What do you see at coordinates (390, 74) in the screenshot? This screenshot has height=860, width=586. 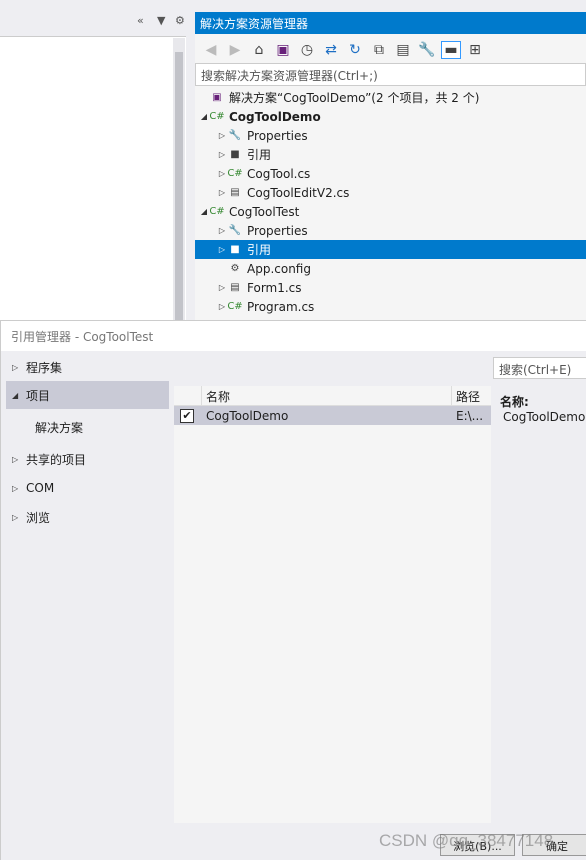 I see `search-input: 搜索解决方案资源管理器(Ctrl+;)` at bounding box center [390, 74].